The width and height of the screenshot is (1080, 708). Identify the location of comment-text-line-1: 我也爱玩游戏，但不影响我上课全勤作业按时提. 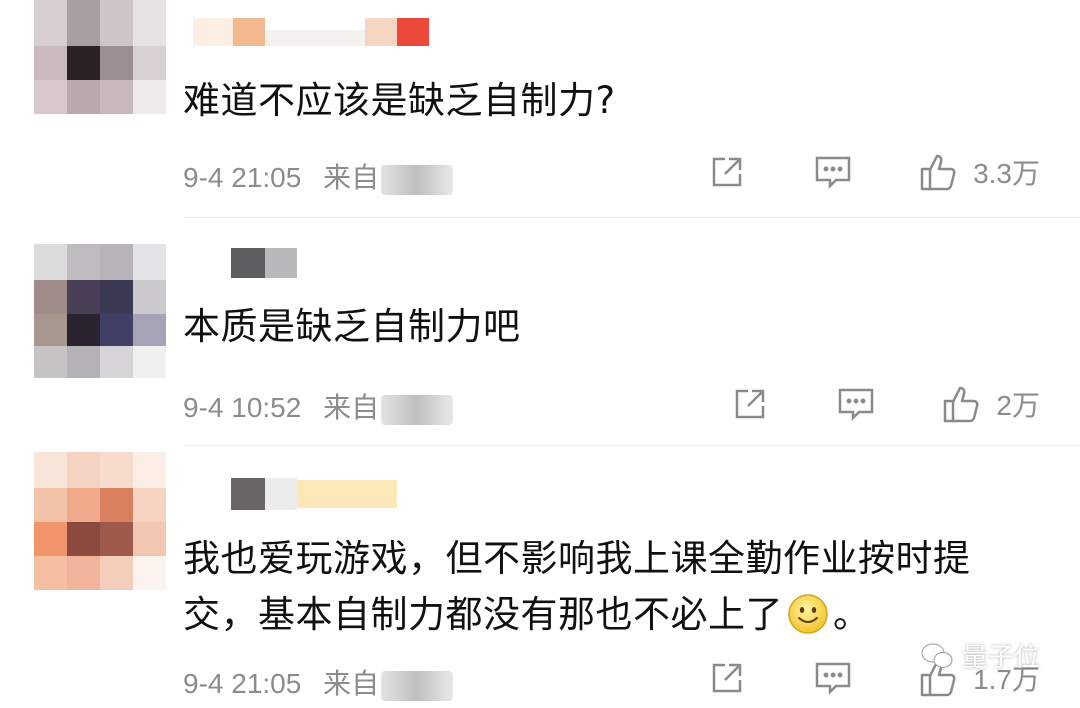
(577, 558).